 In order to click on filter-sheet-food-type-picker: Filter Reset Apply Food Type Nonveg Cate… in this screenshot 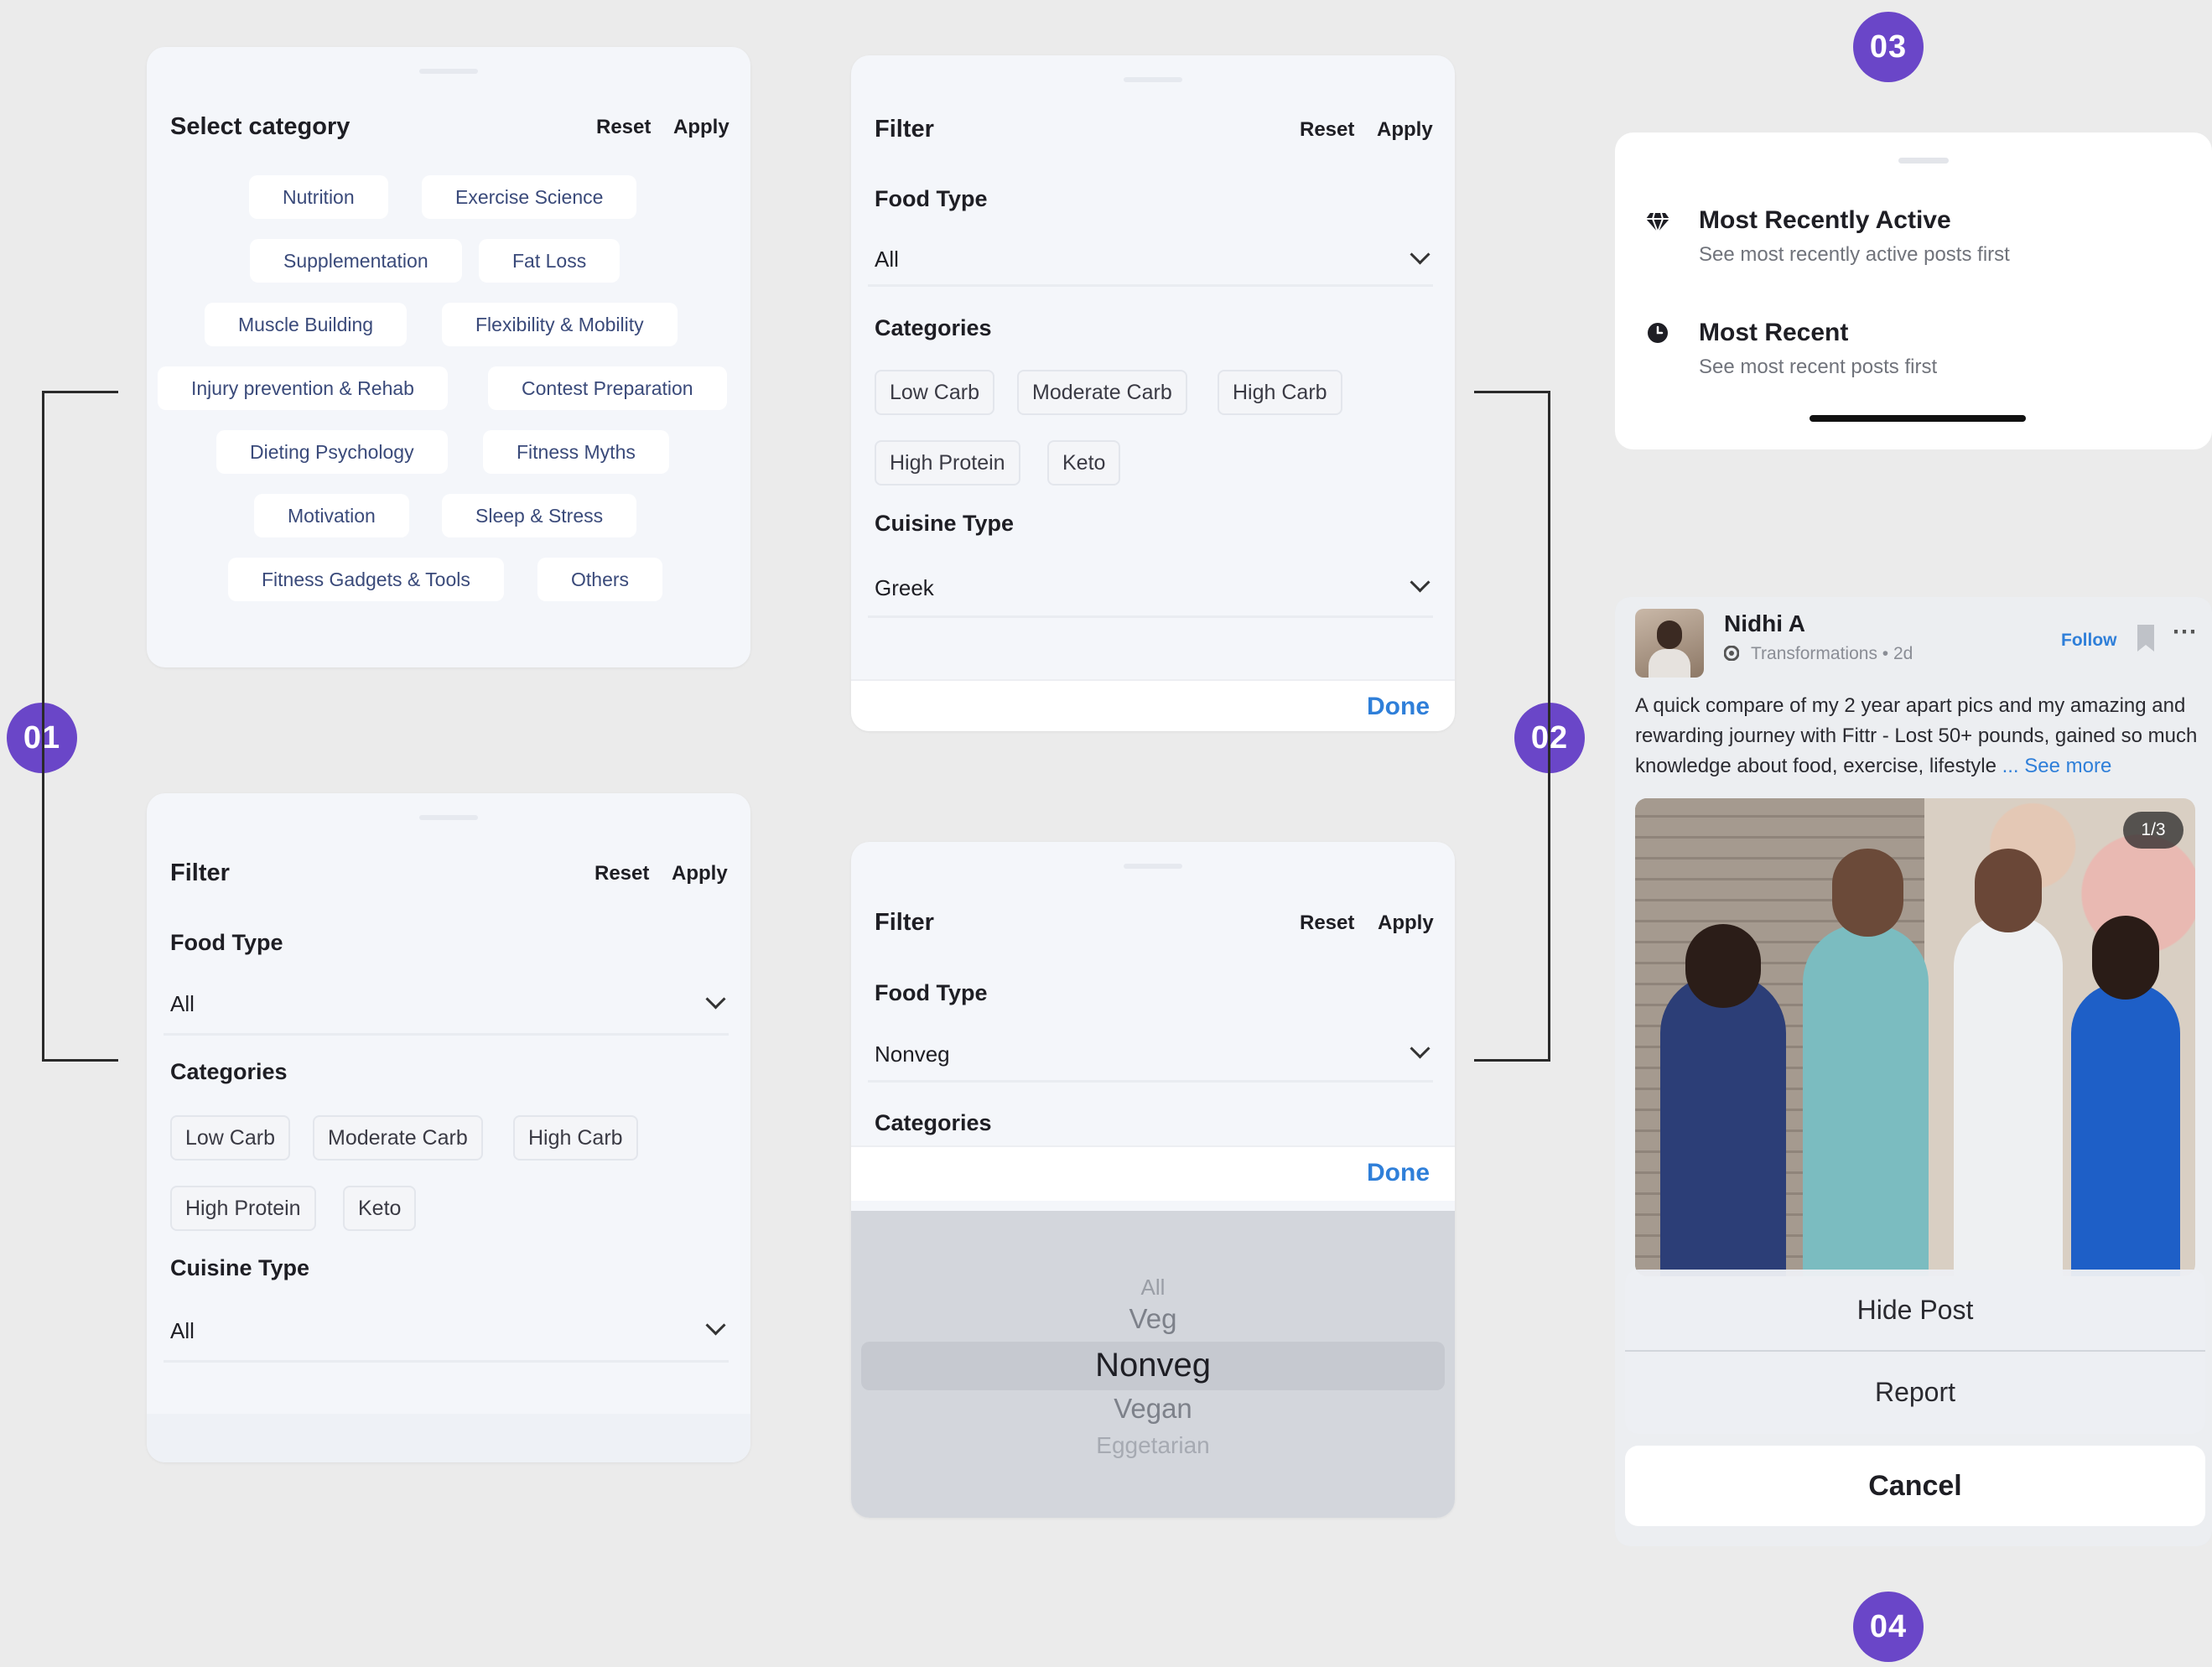, I will do `click(1153, 1180)`.